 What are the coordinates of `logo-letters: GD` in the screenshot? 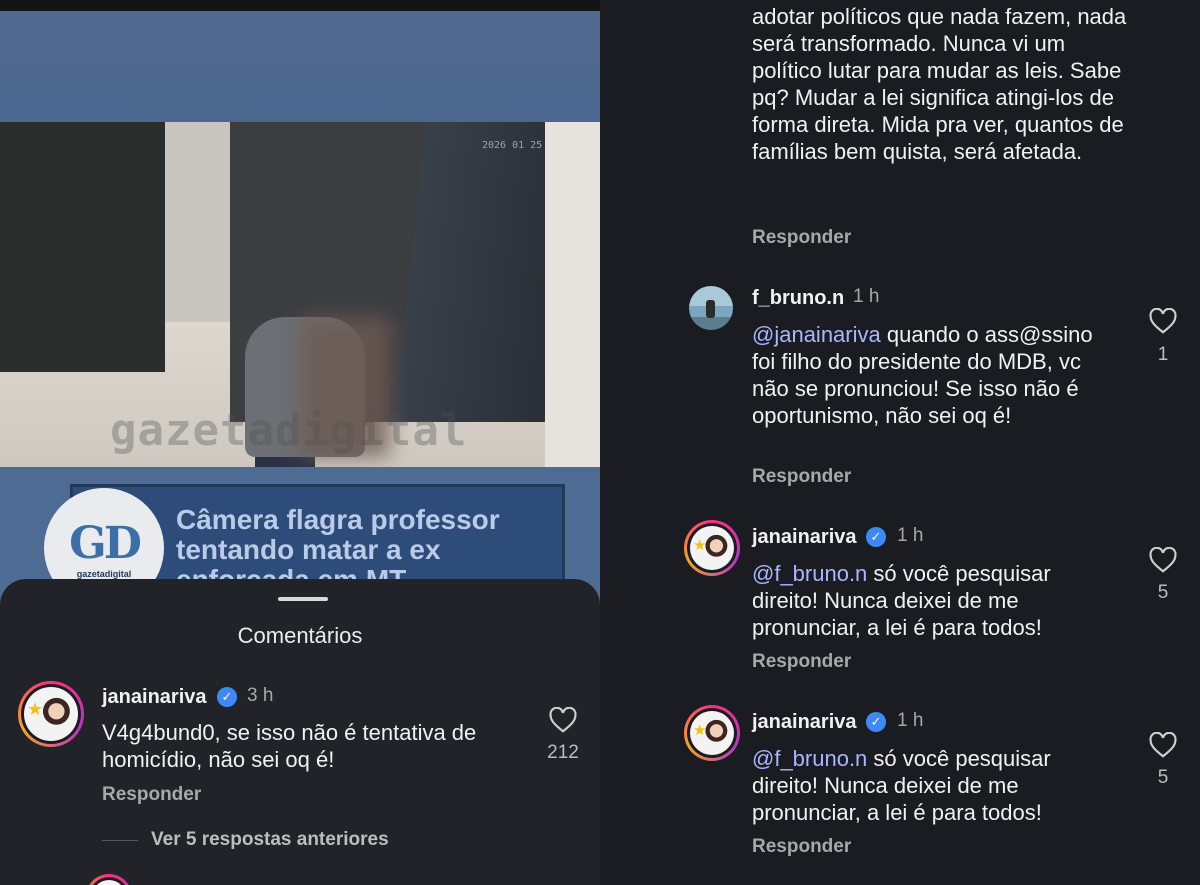 It's located at (105, 543).